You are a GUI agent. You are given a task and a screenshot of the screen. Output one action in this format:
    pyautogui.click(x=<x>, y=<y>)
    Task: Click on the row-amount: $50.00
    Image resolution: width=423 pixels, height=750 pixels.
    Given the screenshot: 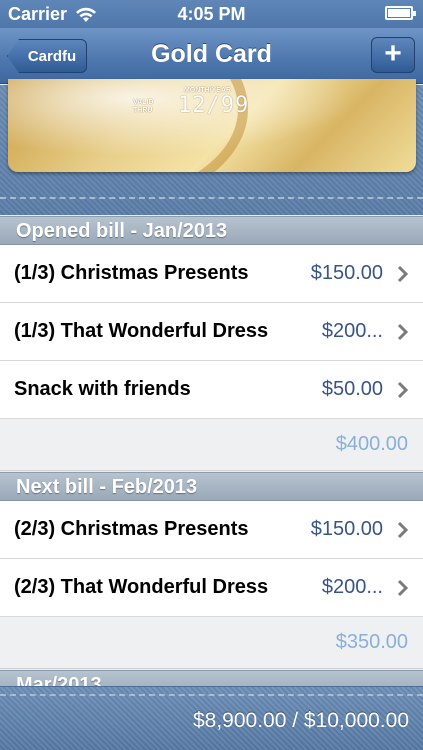 What is the action you would take?
    pyautogui.click(x=352, y=389)
    